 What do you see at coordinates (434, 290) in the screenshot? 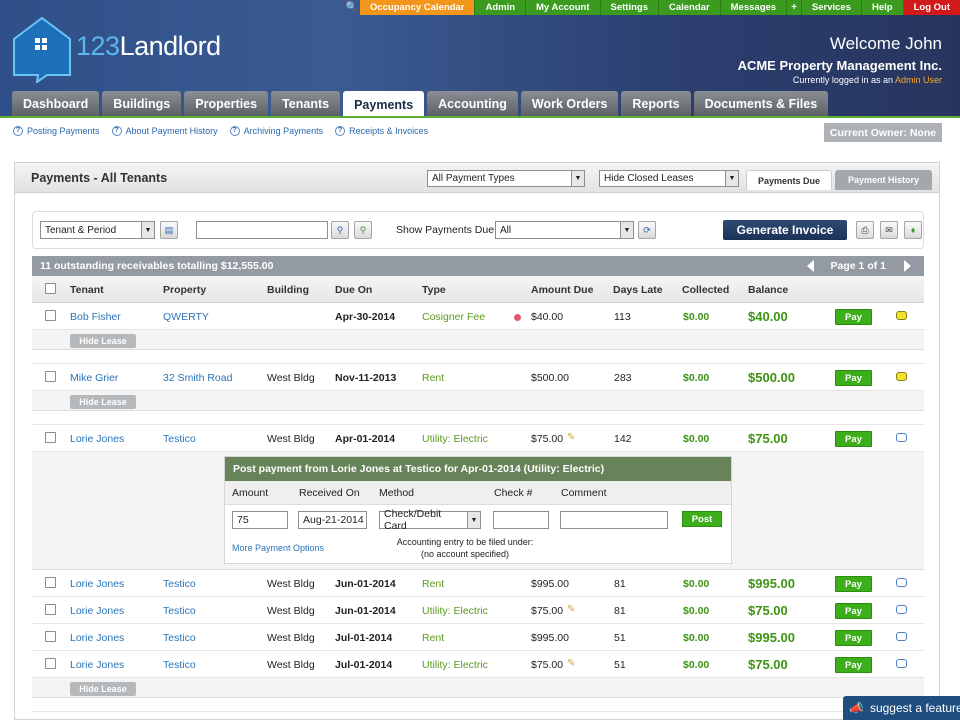
I see `col-type: Type` at bounding box center [434, 290].